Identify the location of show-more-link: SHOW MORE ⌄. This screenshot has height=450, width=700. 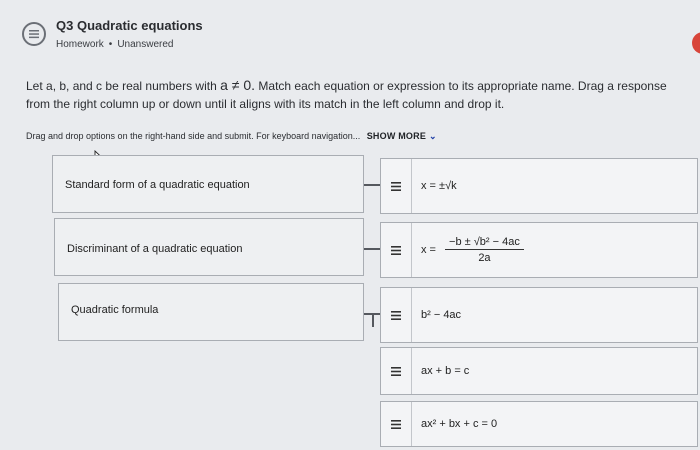
(402, 136).